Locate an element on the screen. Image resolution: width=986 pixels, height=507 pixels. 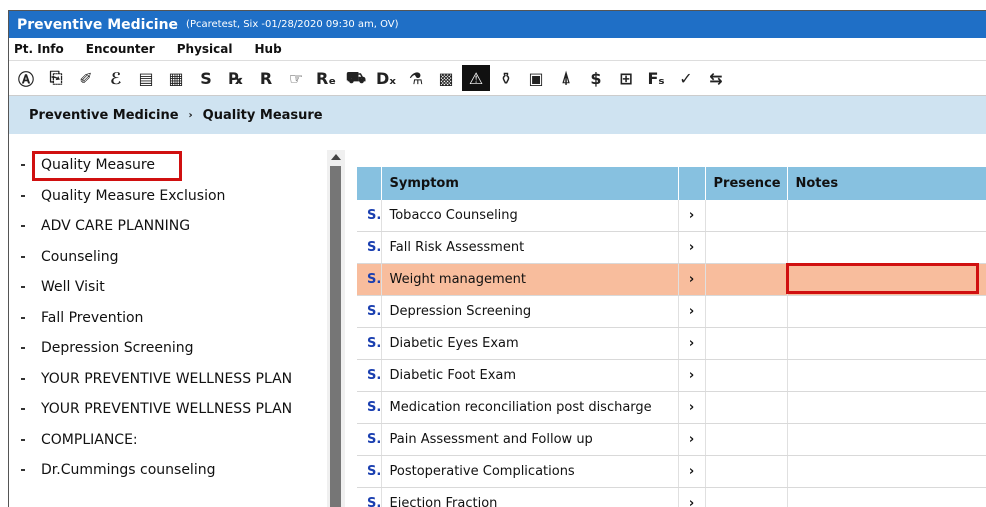
rx-bracket-icon: ℞ is located at coordinates (236, 78).